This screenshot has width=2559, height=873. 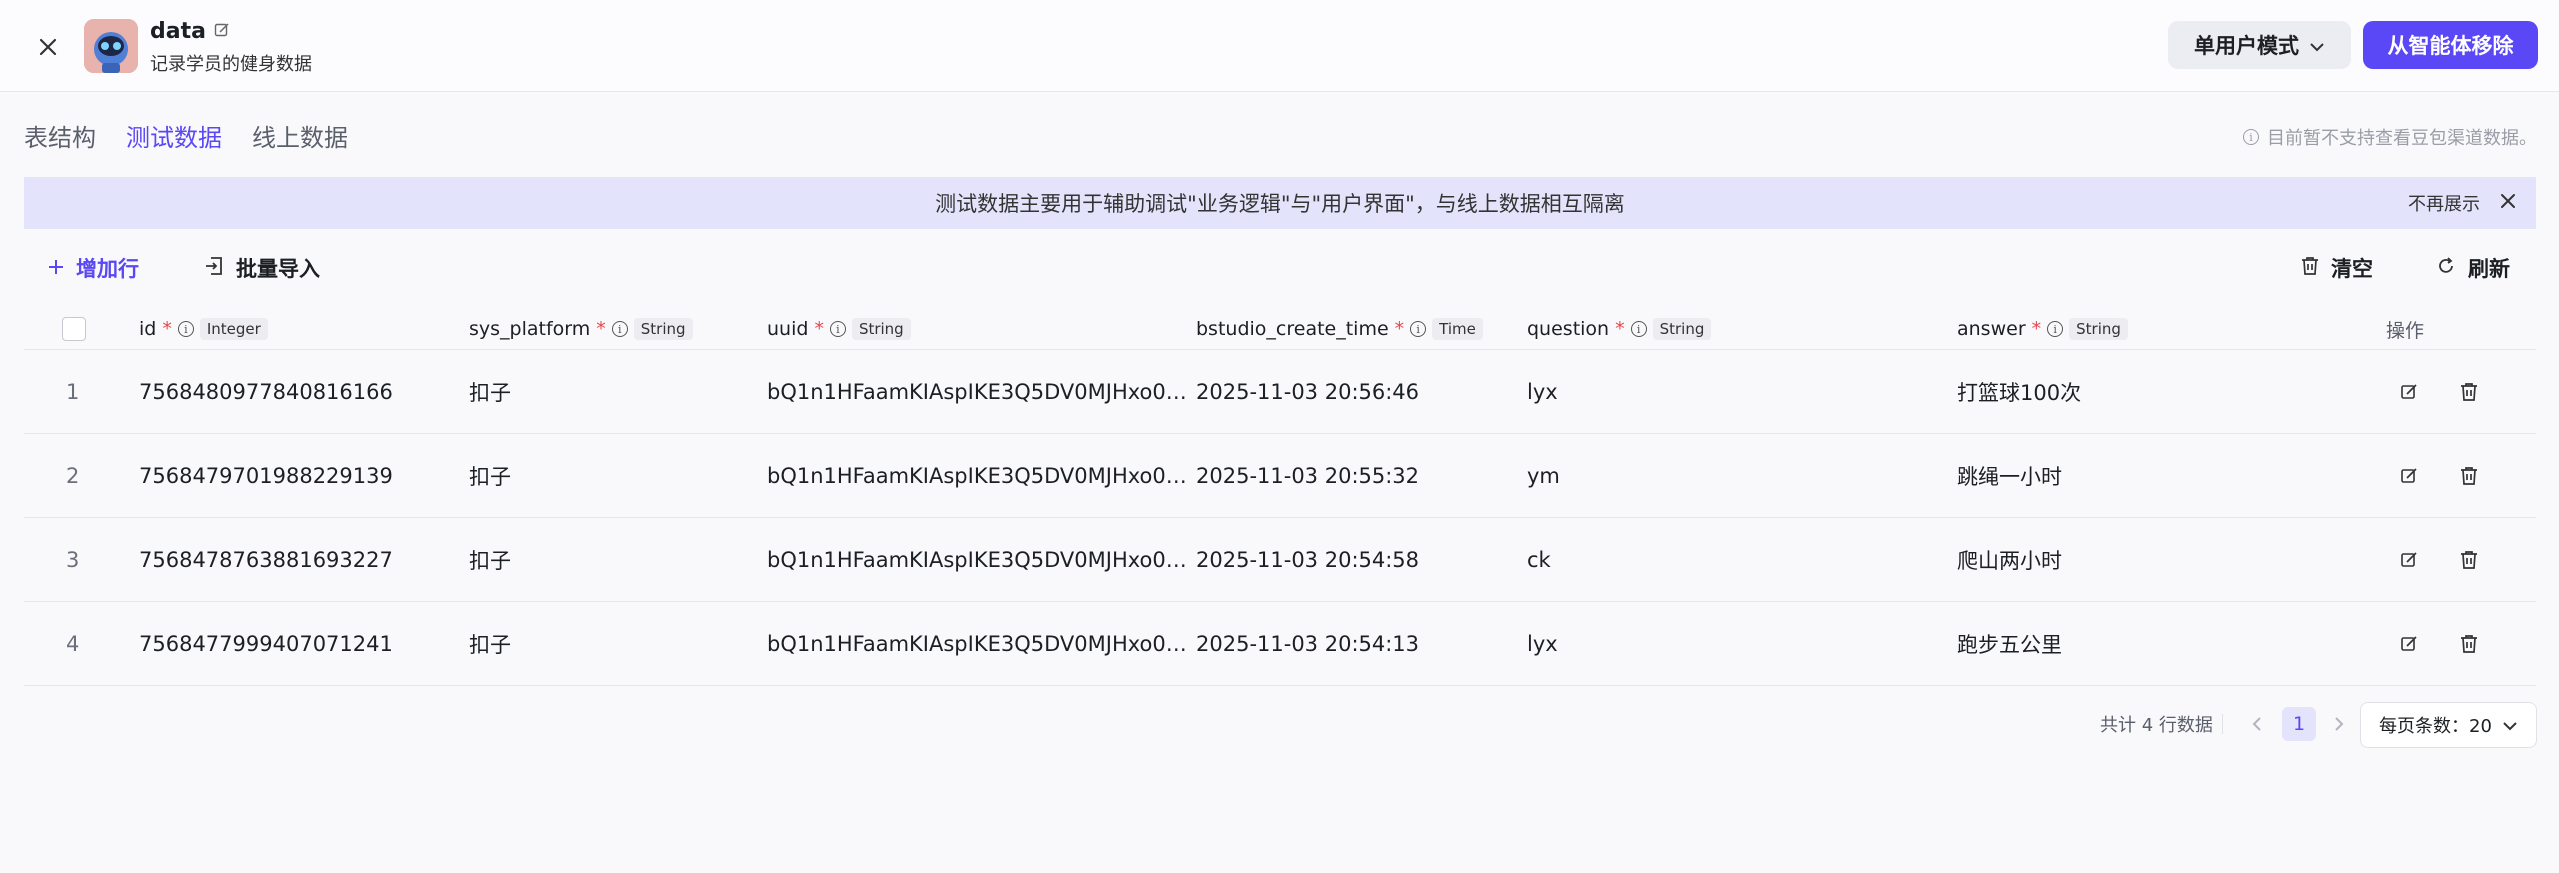 I want to click on user-mode-dropdown: 单用户模式, so click(x=2259, y=45).